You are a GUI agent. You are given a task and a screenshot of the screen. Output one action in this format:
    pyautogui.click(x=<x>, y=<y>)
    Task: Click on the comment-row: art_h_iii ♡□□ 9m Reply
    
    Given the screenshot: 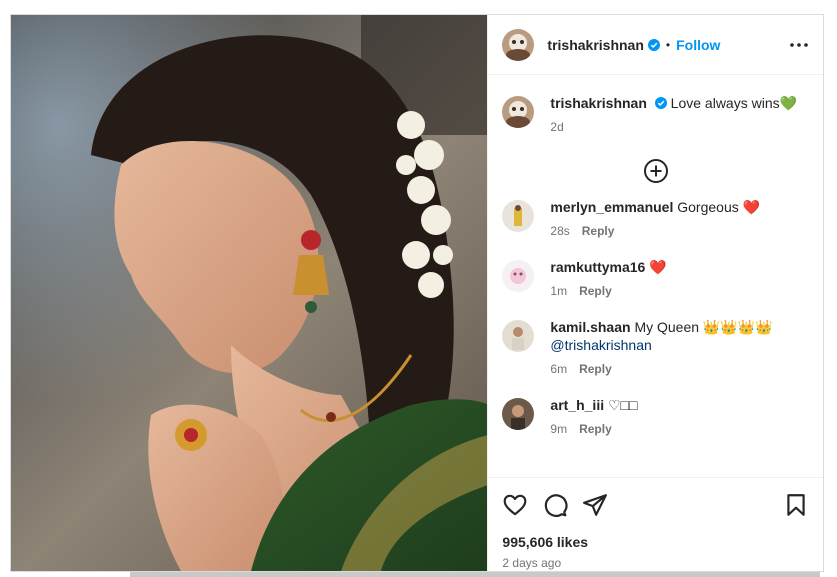 What is the action you would take?
    pyautogui.click(x=655, y=417)
    